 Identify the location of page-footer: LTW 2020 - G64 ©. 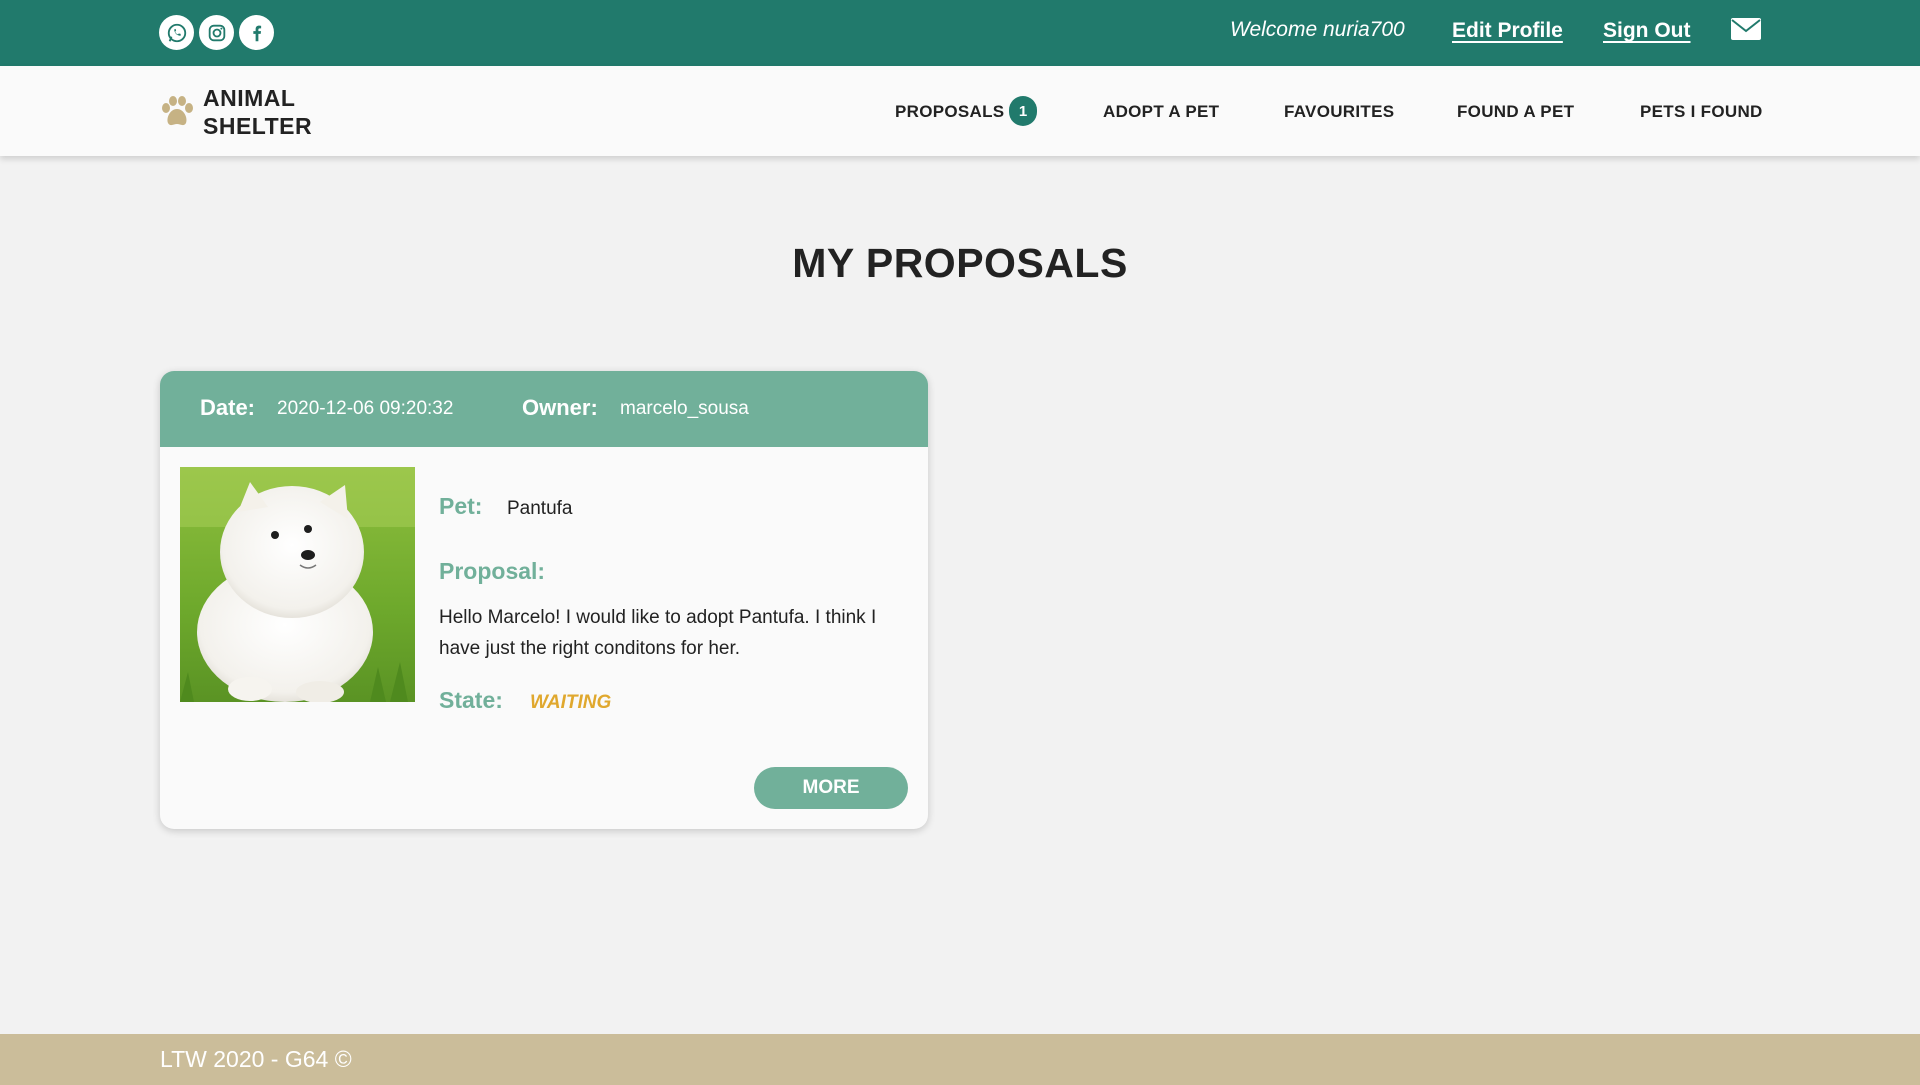
(960, 1059).